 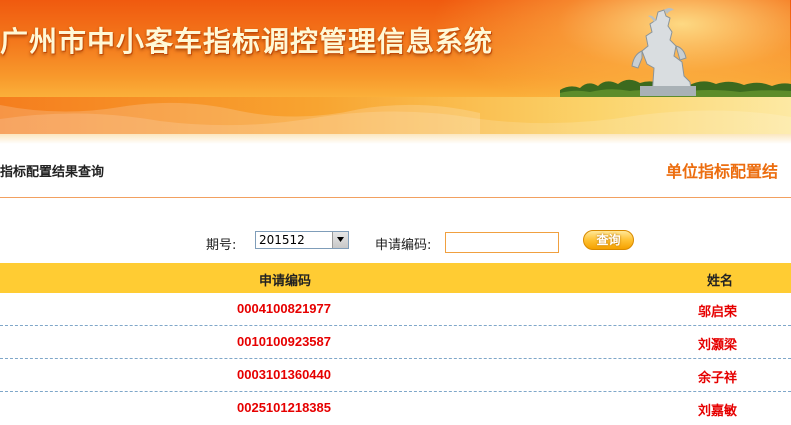 What do you see at coordinates (395, 197) in the screenshot?
I see `title-divider` at bounding box center [395, 197].